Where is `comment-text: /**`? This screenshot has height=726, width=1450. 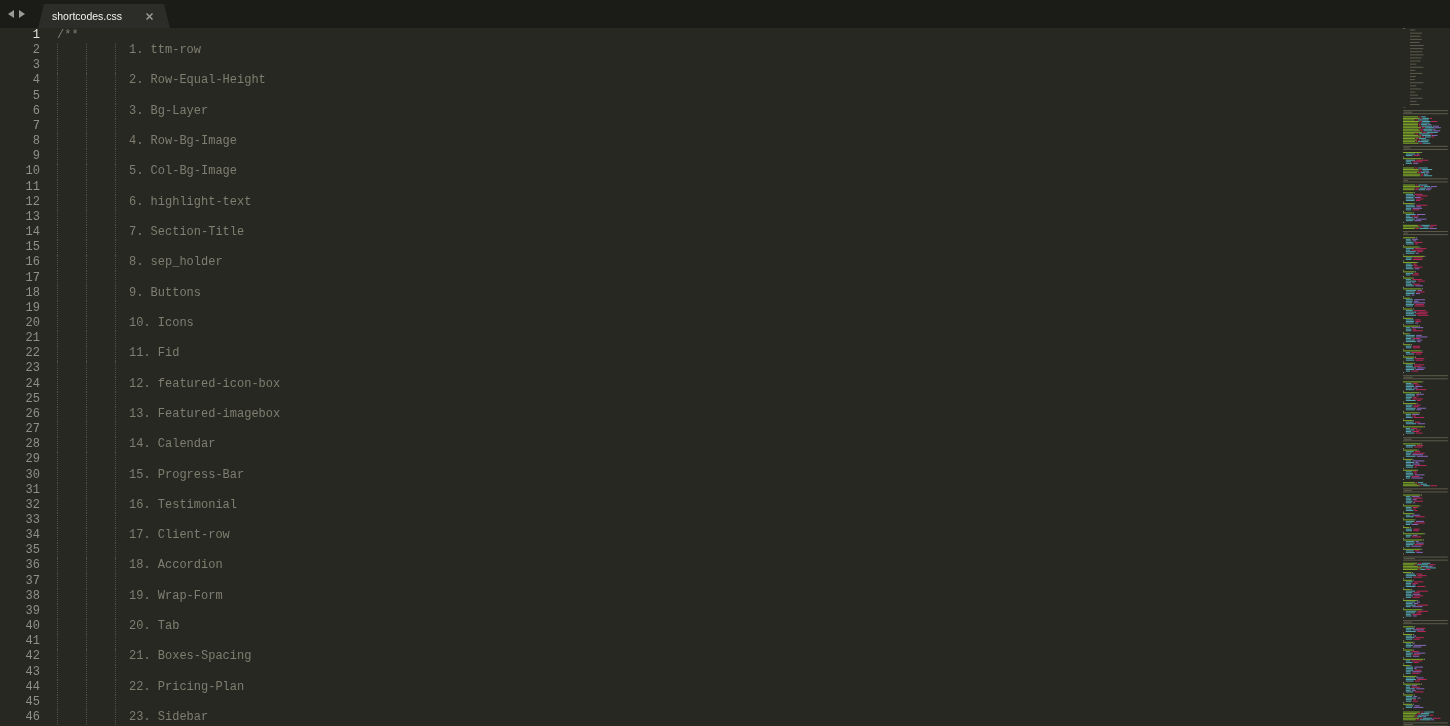 comment-text: /** is located at coordinates (68, 36).